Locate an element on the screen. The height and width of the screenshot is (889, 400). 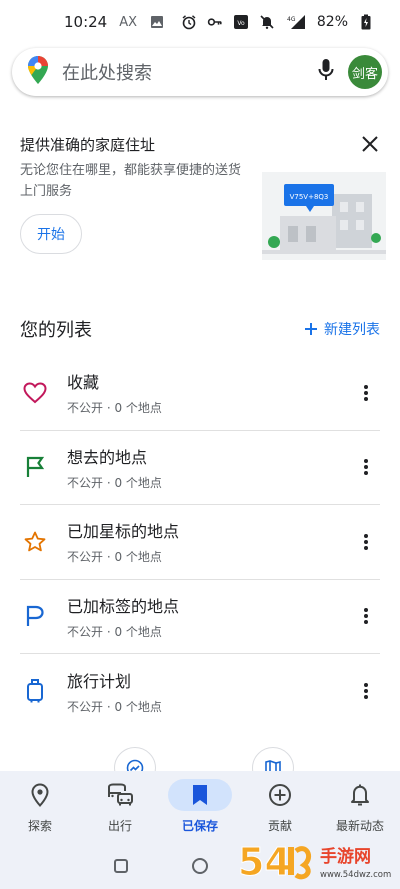
nav-commute: 出行 is located at coordinates (120, 807).